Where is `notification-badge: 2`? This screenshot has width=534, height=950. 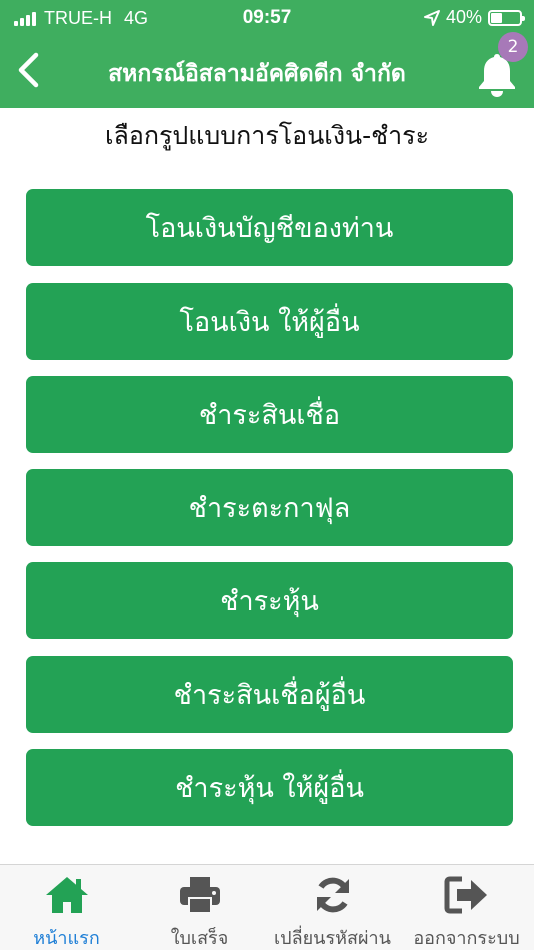
notification-badge: 2 is located at coordinates (513, 47).